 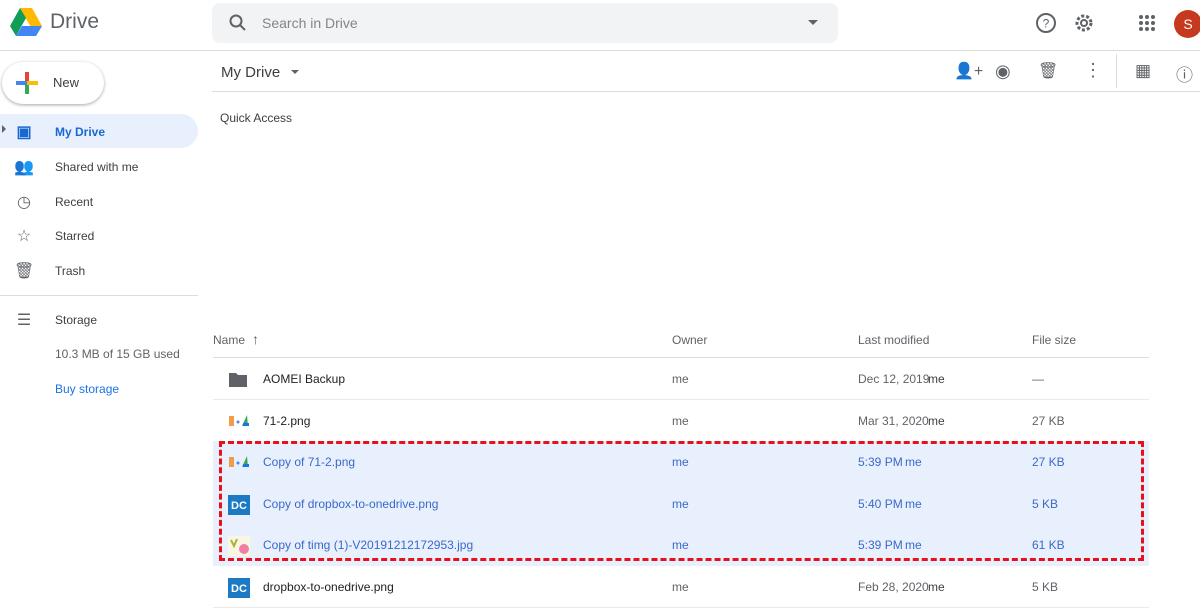 I want to click on file-row: 71-2.png me Mar 31, 2020 me 27 KB, so click(x=681, y=421).